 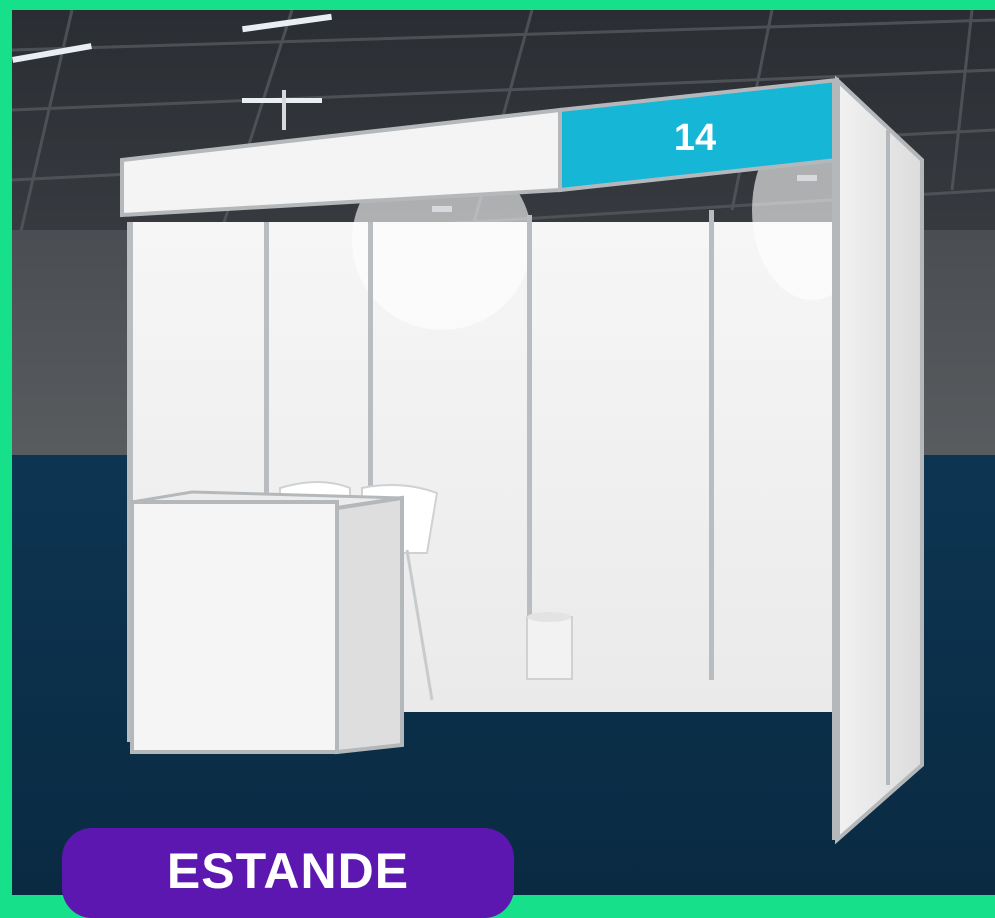 I want to click on booth-number: 14, so click(x=695, y=138).